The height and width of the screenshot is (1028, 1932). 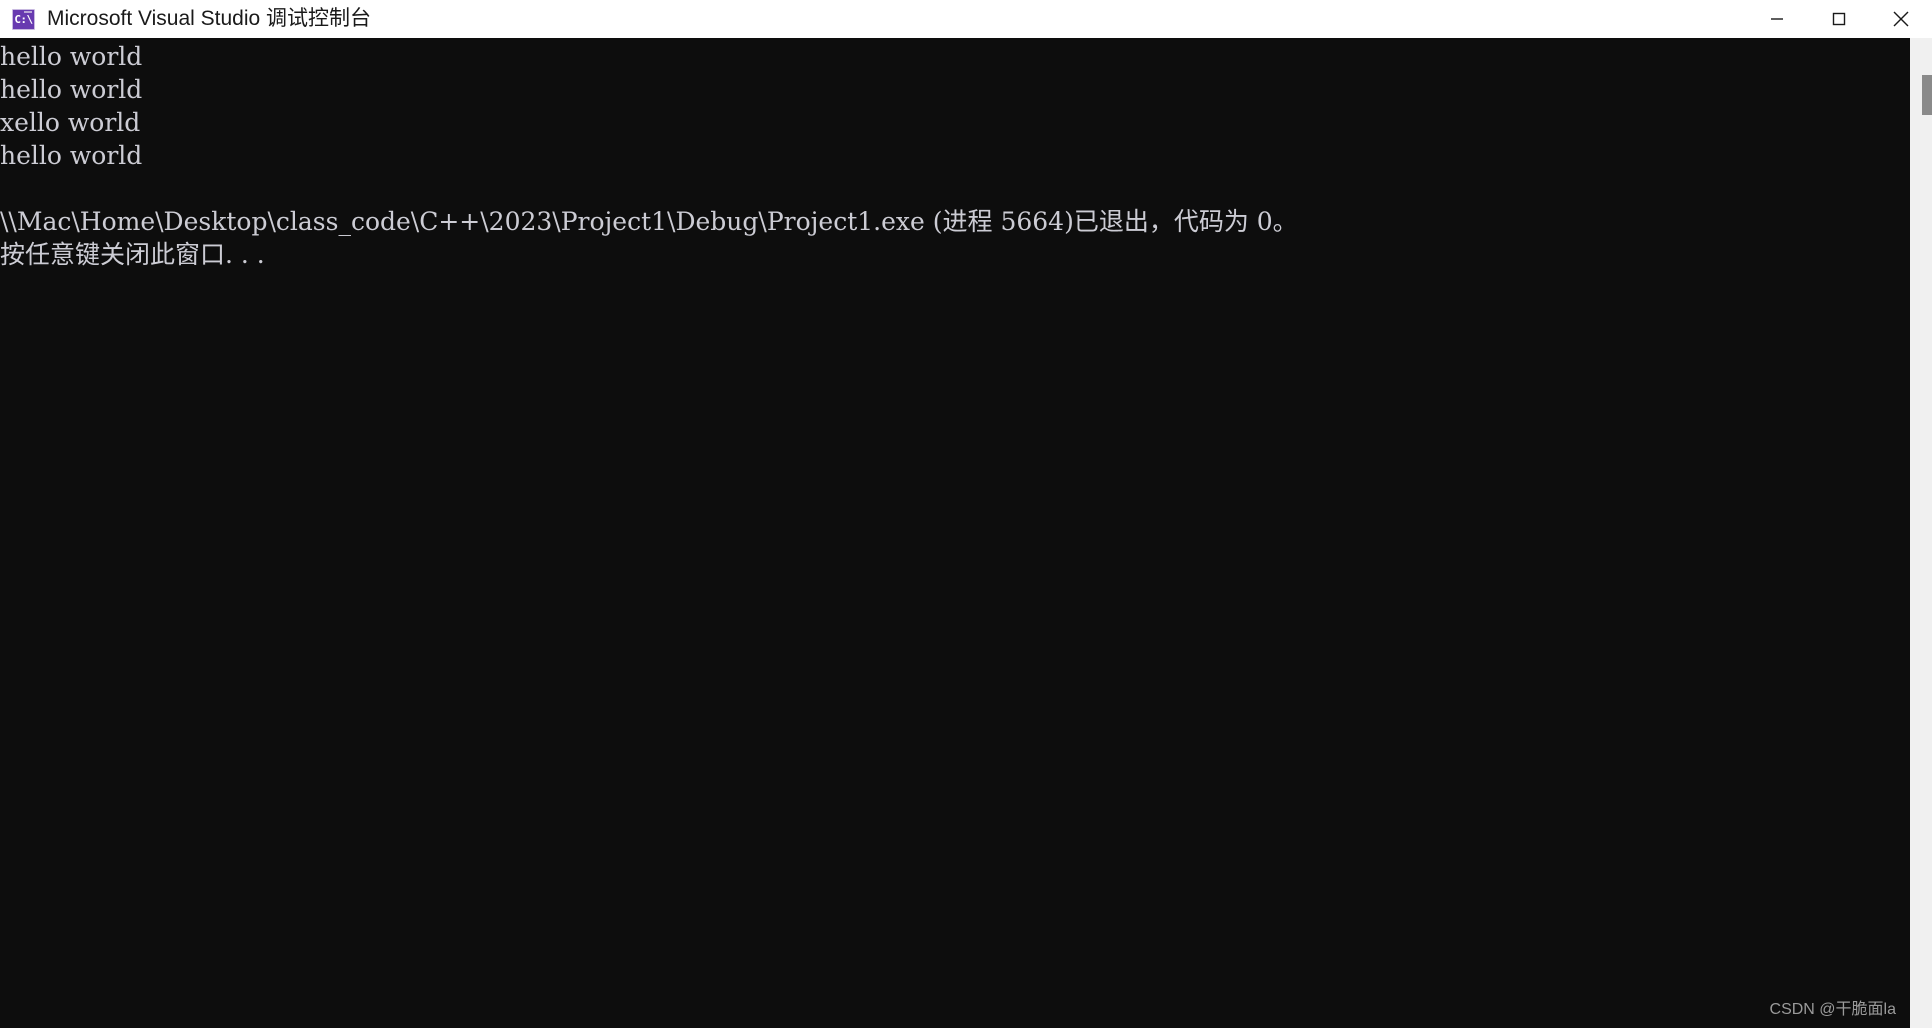 I want to click on minimize-icon, so click(x=1777, y=19).